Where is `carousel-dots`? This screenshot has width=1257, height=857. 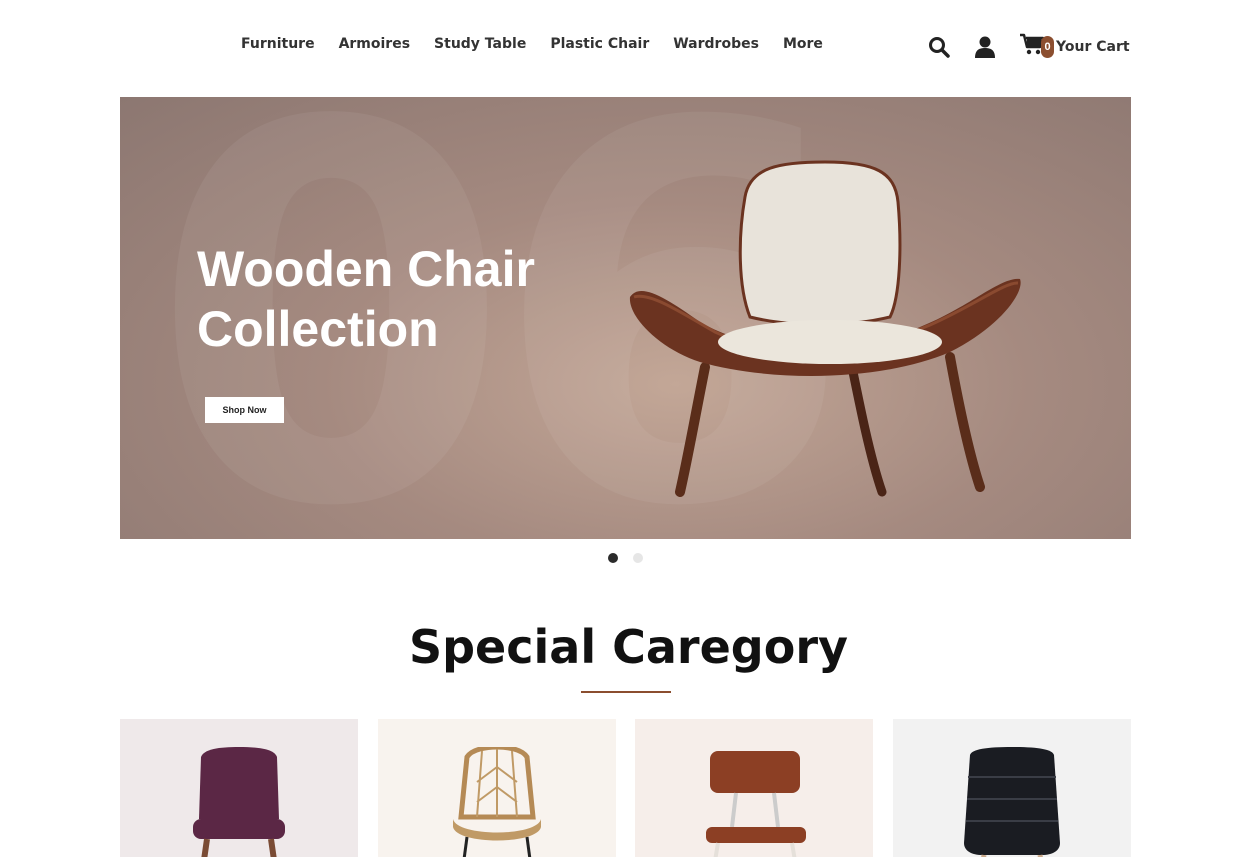 carousel-dots is located at coordinates (633, 558).